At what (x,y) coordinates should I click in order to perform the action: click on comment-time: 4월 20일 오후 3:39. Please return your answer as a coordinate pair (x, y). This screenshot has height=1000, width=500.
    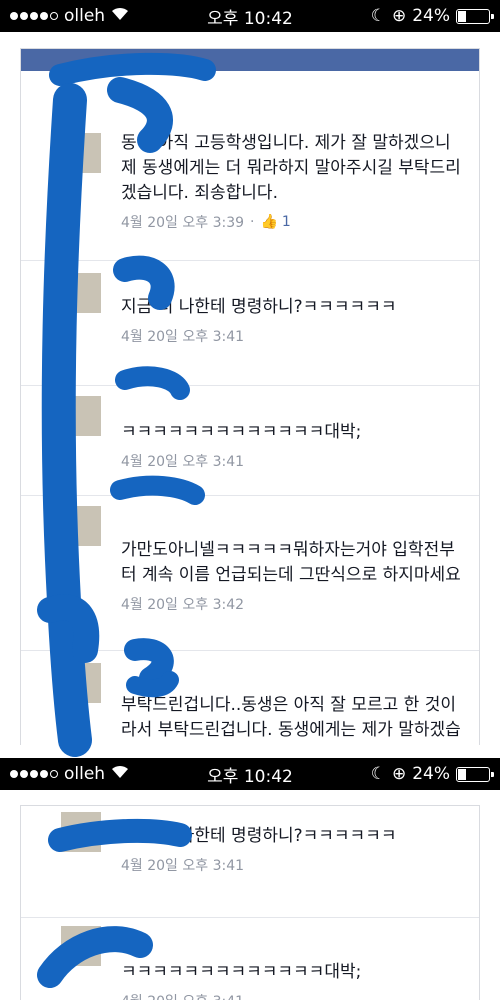
    Looking at the image, I should click on (182, 222).